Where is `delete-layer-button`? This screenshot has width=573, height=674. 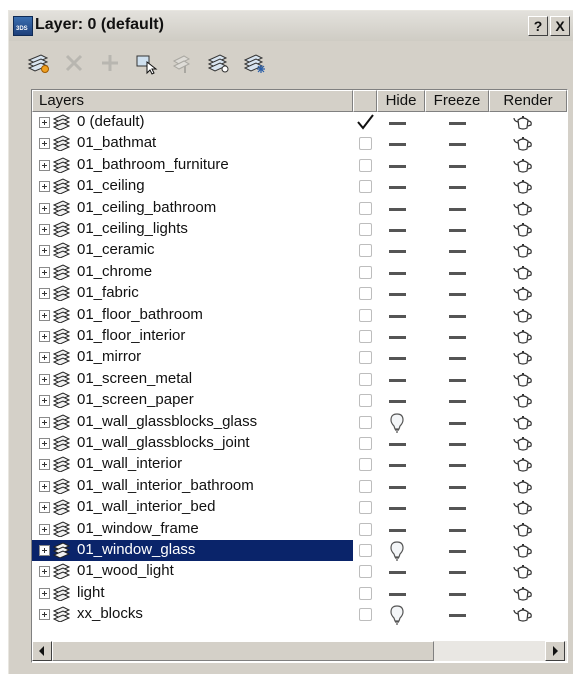 delete-layer-button is located at coordinates (74, 63).